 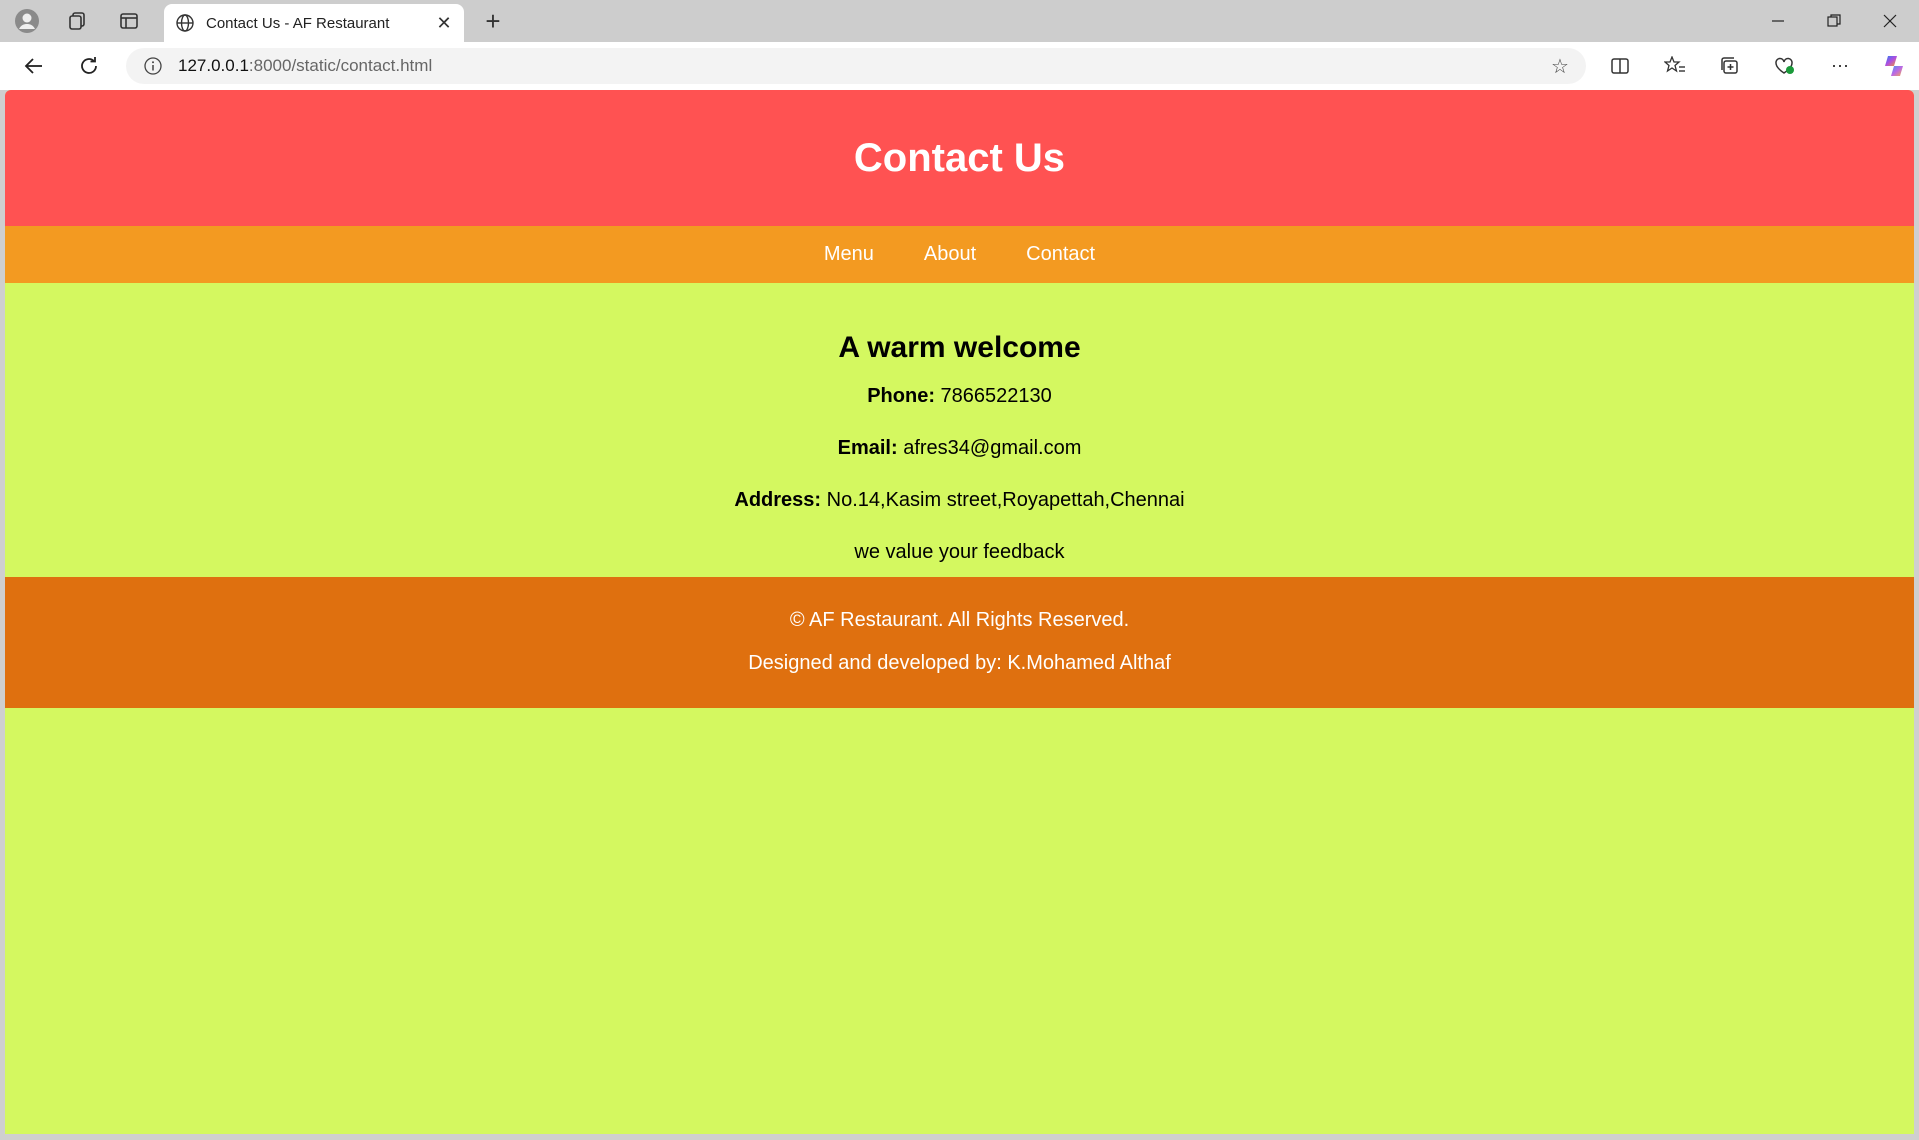 What do you see at coordinates (1560, 66) in the screenshot?
I see `favorite-star-icon: ☆` at bounding box center [1560, 66].